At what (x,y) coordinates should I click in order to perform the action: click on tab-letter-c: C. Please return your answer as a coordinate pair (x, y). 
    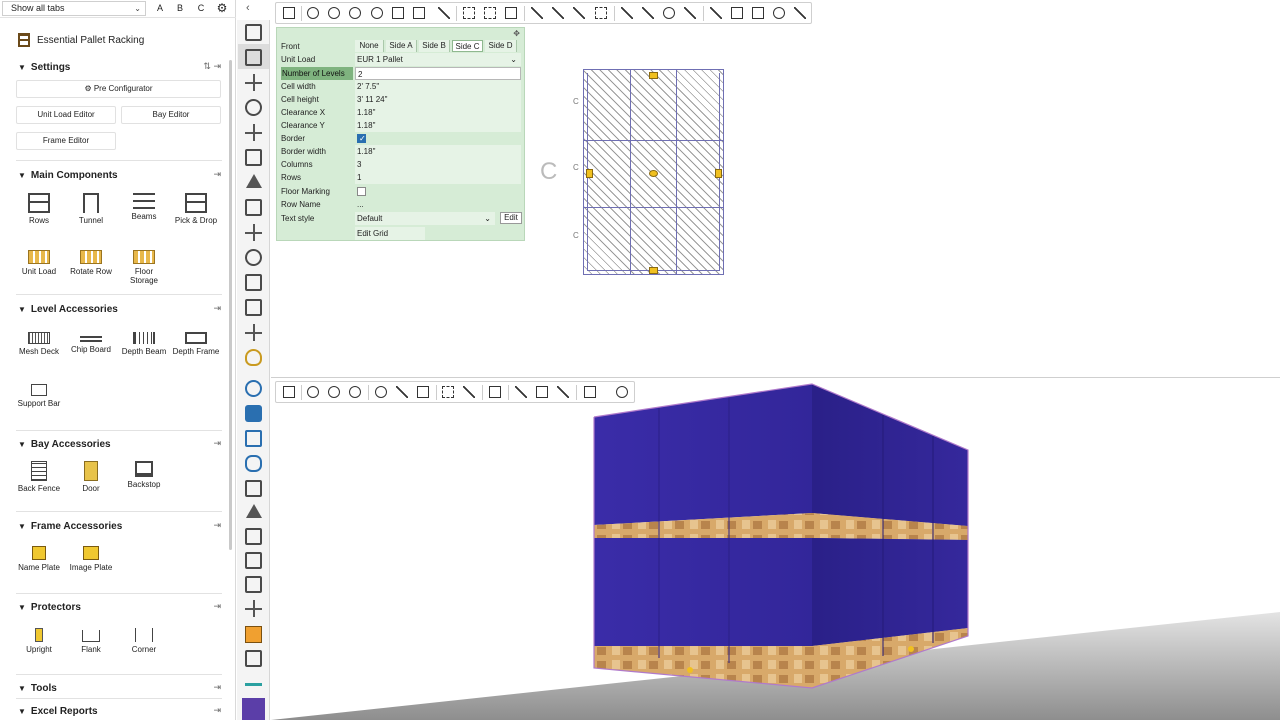
    Looking at the image, I should click on (201, 8).